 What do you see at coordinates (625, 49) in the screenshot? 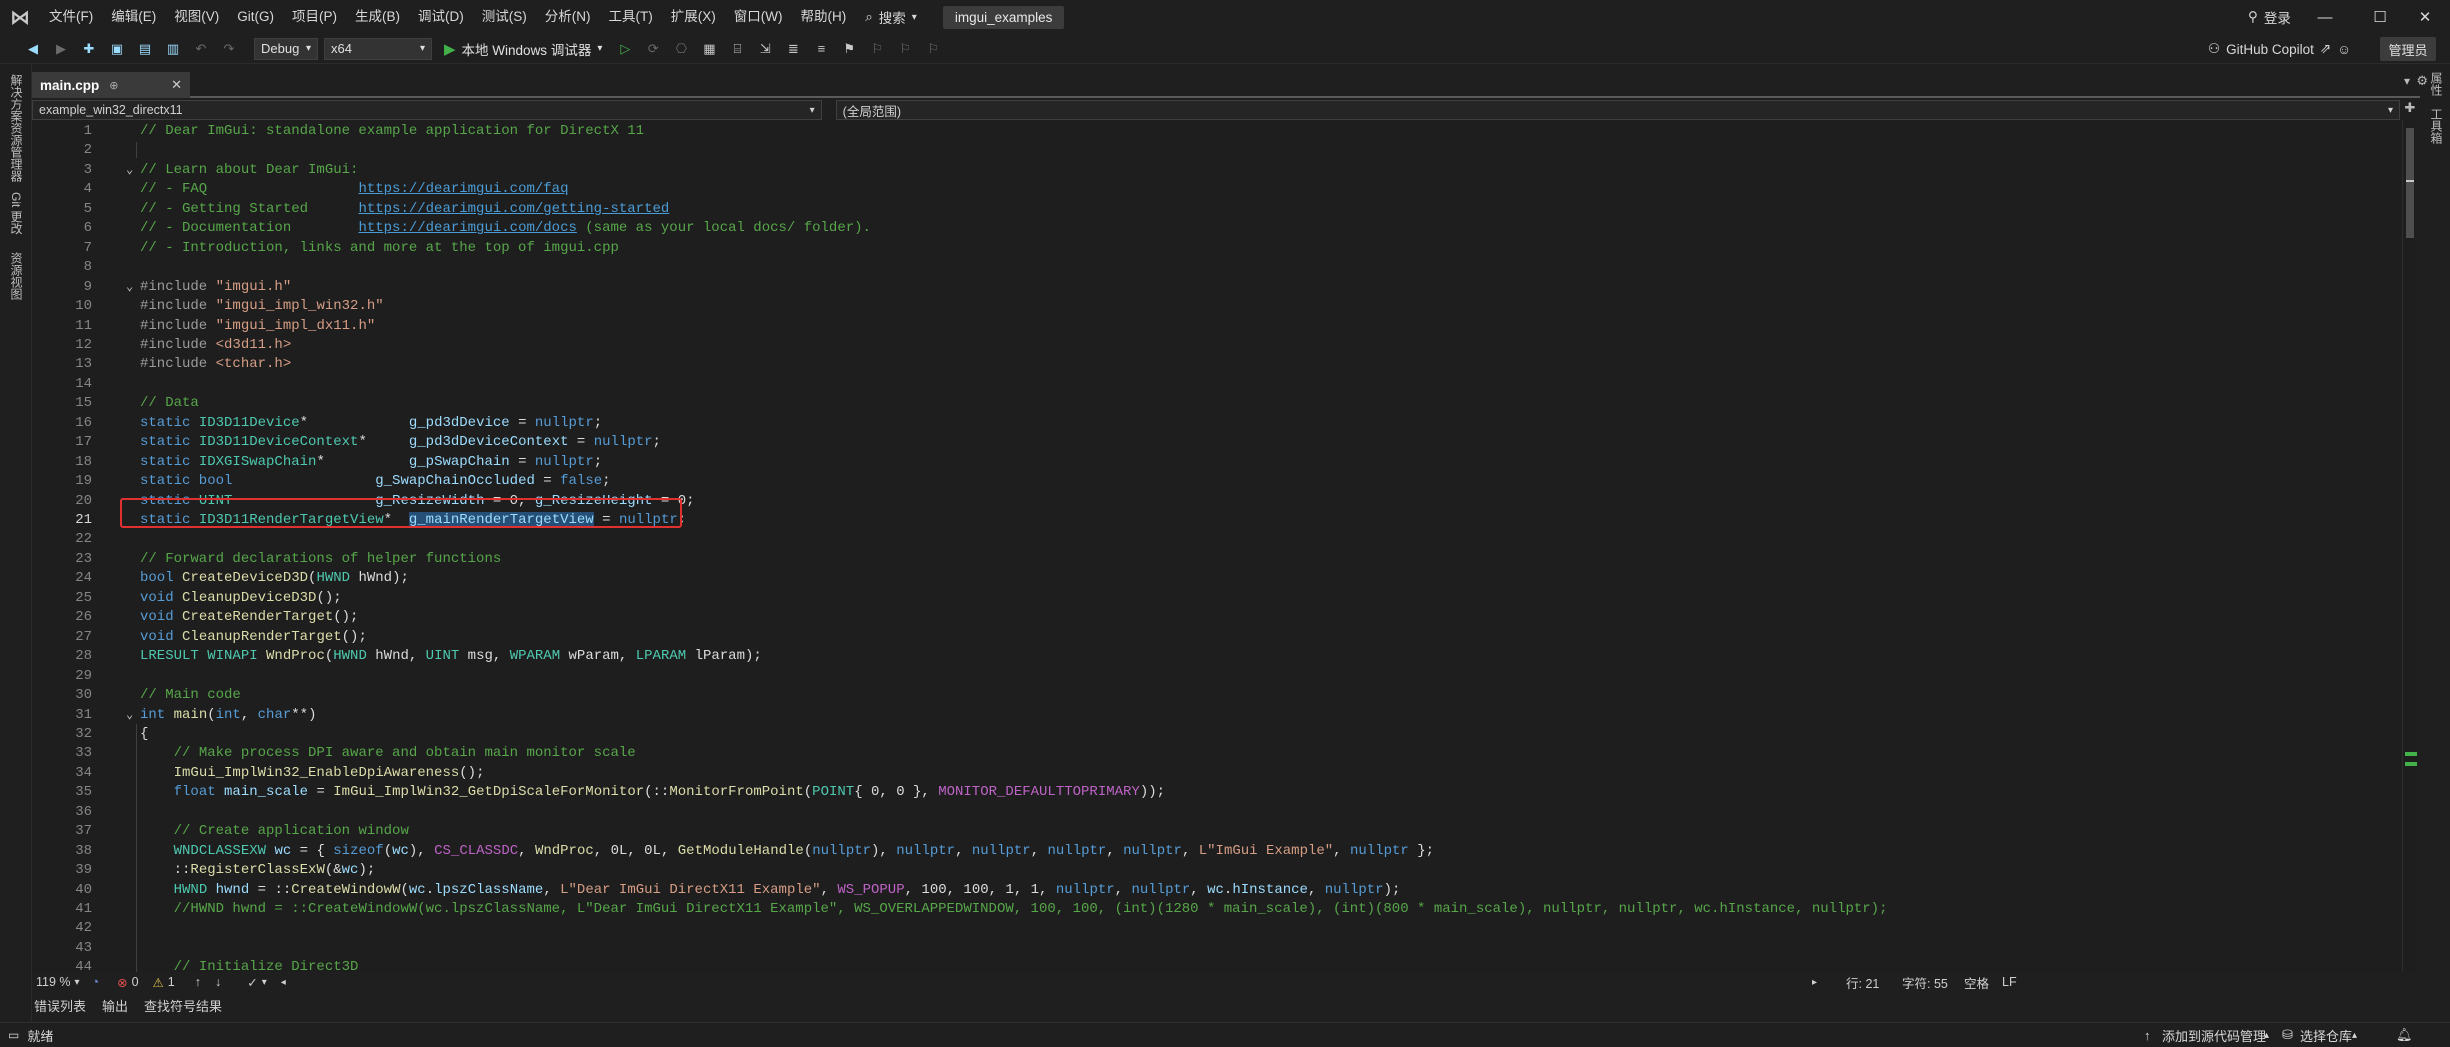
I see `run-without-debugging-icon: ▷` at bounding box center [625, 49].